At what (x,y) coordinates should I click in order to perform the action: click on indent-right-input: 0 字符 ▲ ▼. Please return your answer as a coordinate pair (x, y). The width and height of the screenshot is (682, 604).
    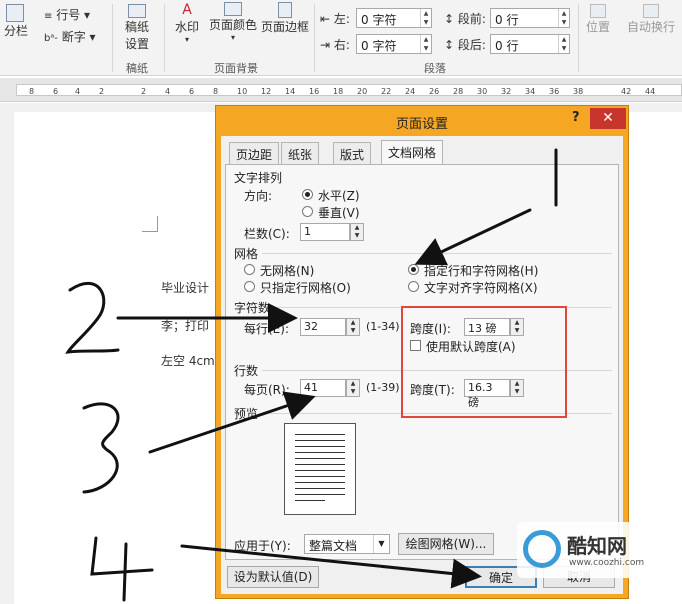
    Looking at the image, I should click on (394, 44).